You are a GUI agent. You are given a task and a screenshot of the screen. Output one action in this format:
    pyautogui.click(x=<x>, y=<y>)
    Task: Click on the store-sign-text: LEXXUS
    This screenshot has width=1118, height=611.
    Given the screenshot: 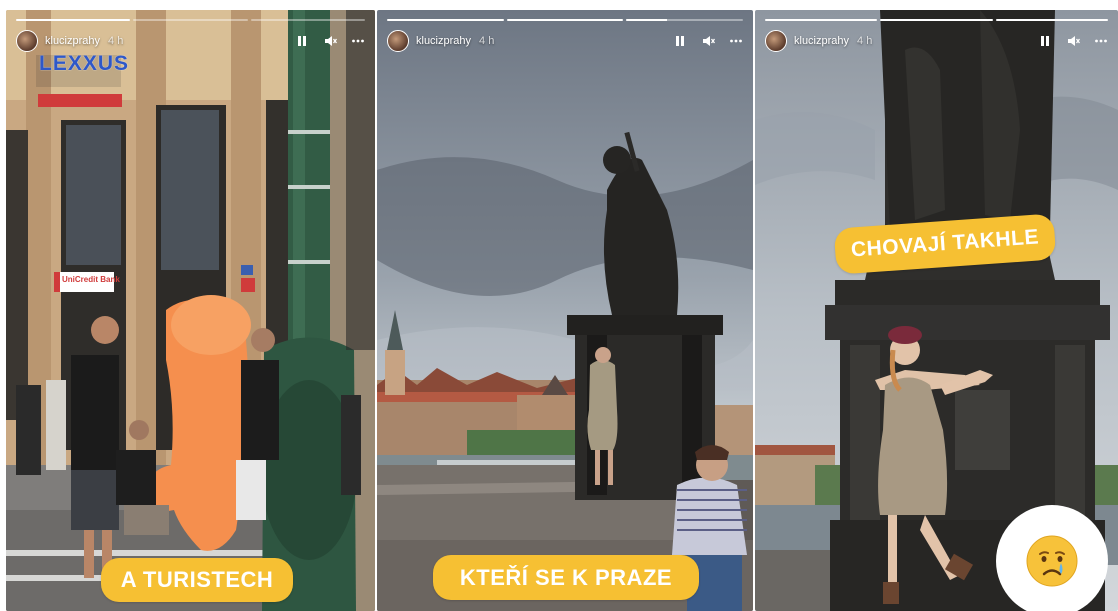 What is the action you would take?
    pyautogui.click(x=84, y=63)
    